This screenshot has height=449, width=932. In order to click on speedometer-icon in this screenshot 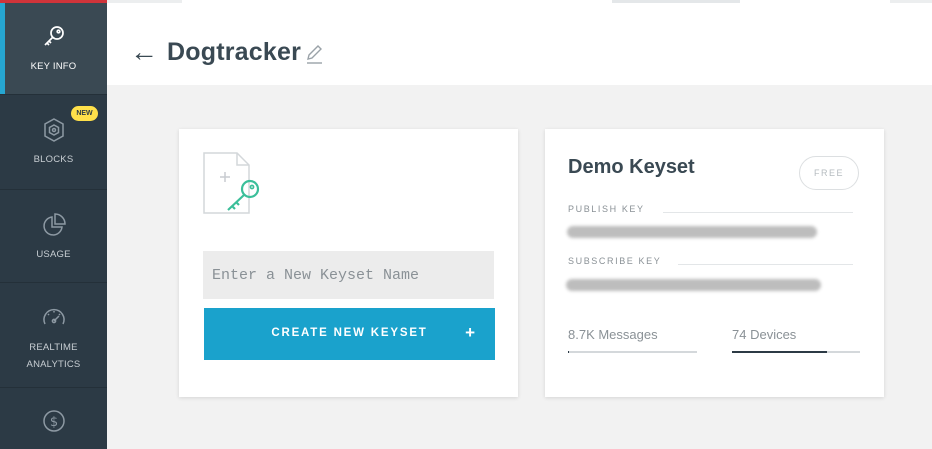, I will do `click(54, 318)`.